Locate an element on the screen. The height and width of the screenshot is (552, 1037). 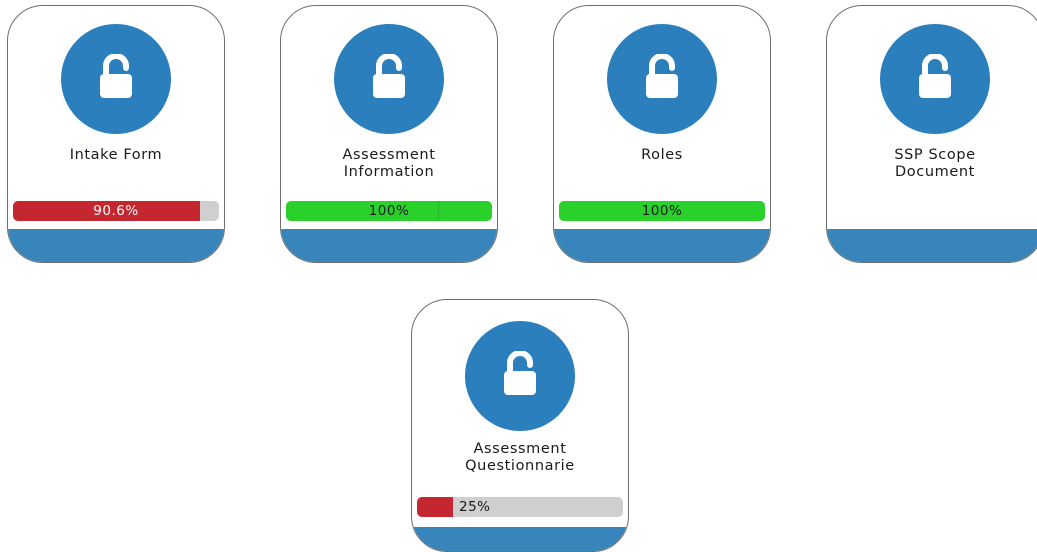
card-title: SSP Scope Document is located at coordinates (932, 164).